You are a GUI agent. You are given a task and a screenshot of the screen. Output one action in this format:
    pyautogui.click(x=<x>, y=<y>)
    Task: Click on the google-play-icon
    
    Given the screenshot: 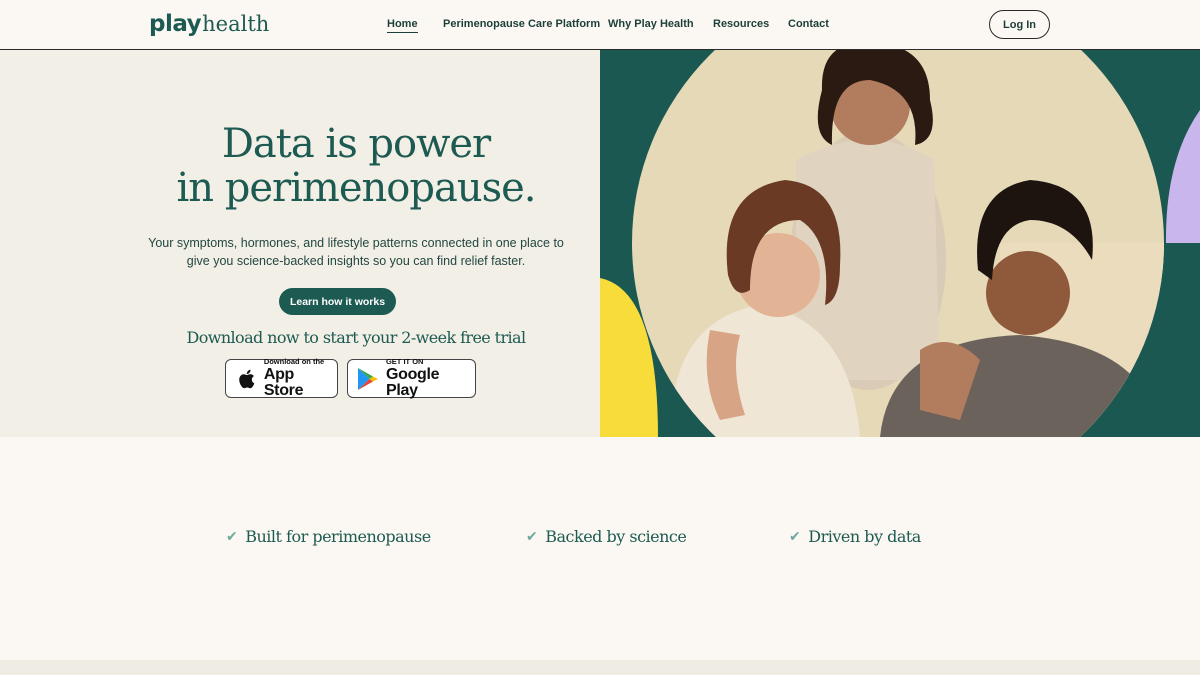 What is the action you would take?
    pyautogui.click(x=368, y=379)
    